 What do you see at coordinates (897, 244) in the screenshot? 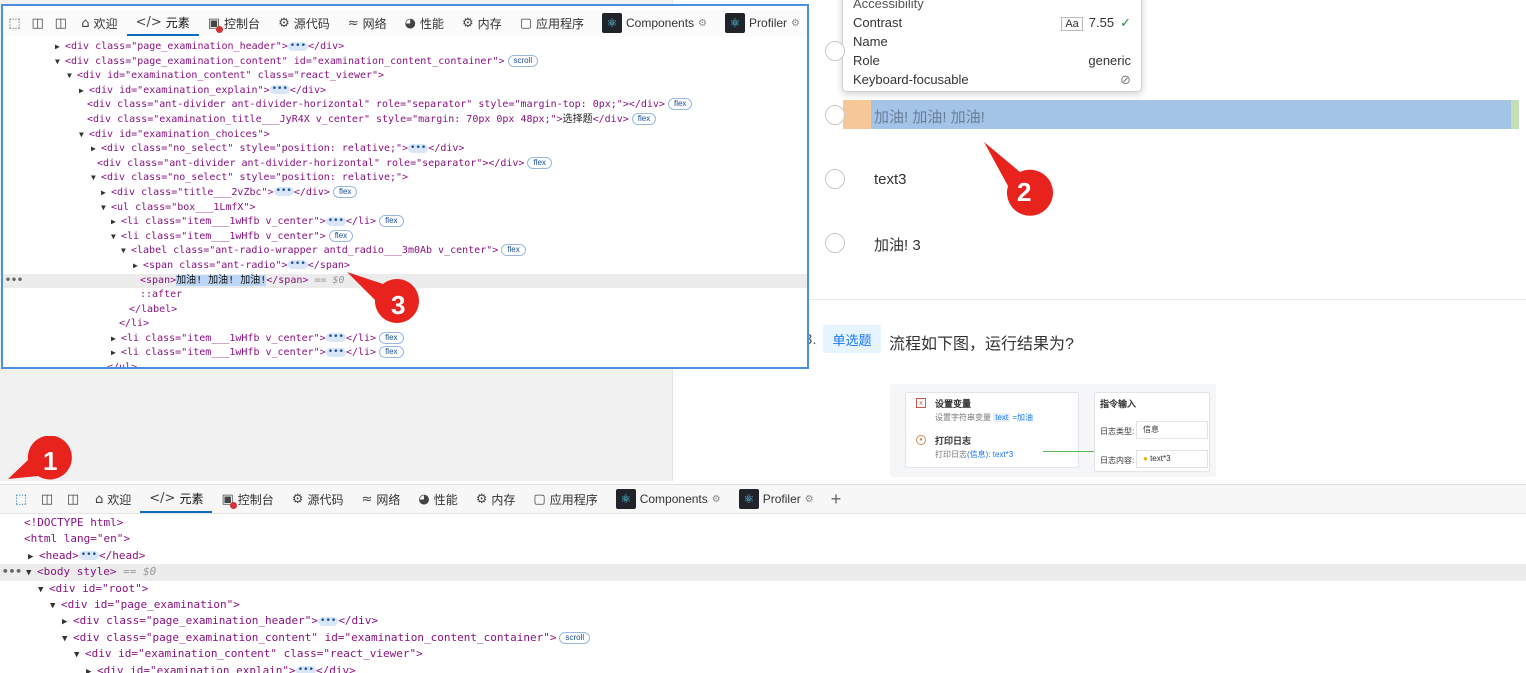
I see `option-4-text: 加油! 3` at bounding box center [897, 244].